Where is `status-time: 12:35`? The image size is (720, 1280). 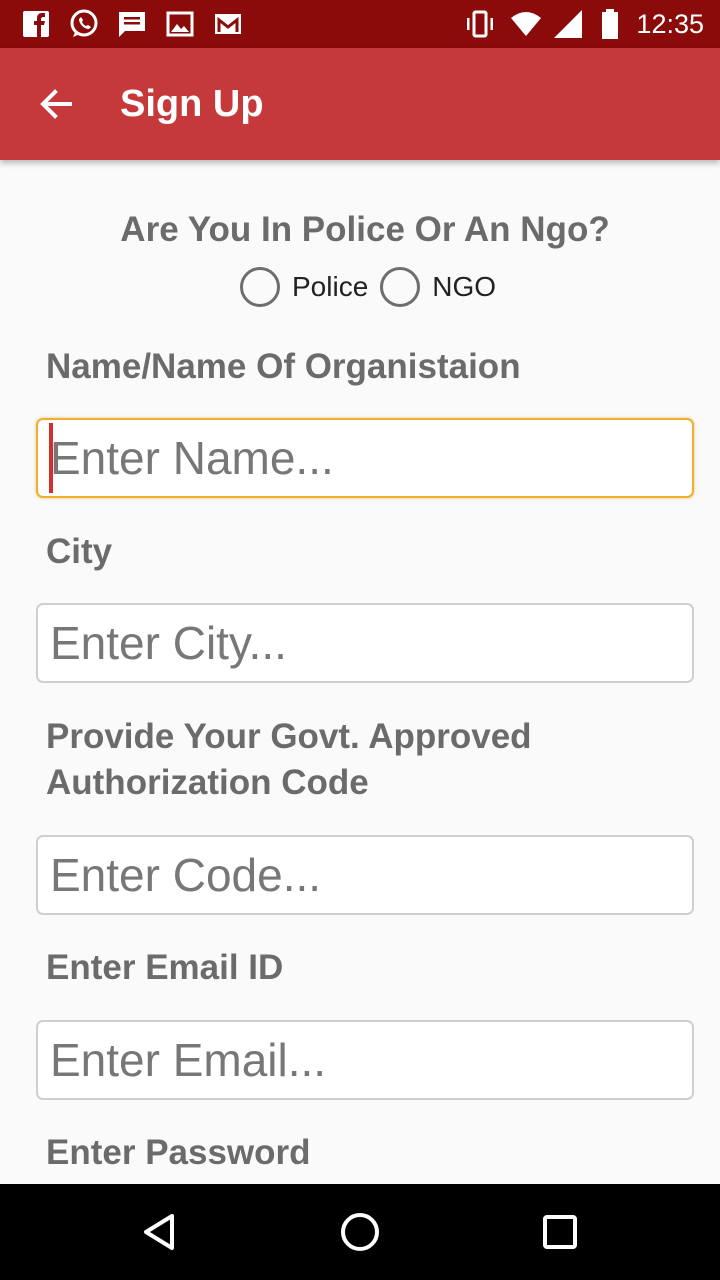 status-time: 12:35 is located at coordinates (670, 24).